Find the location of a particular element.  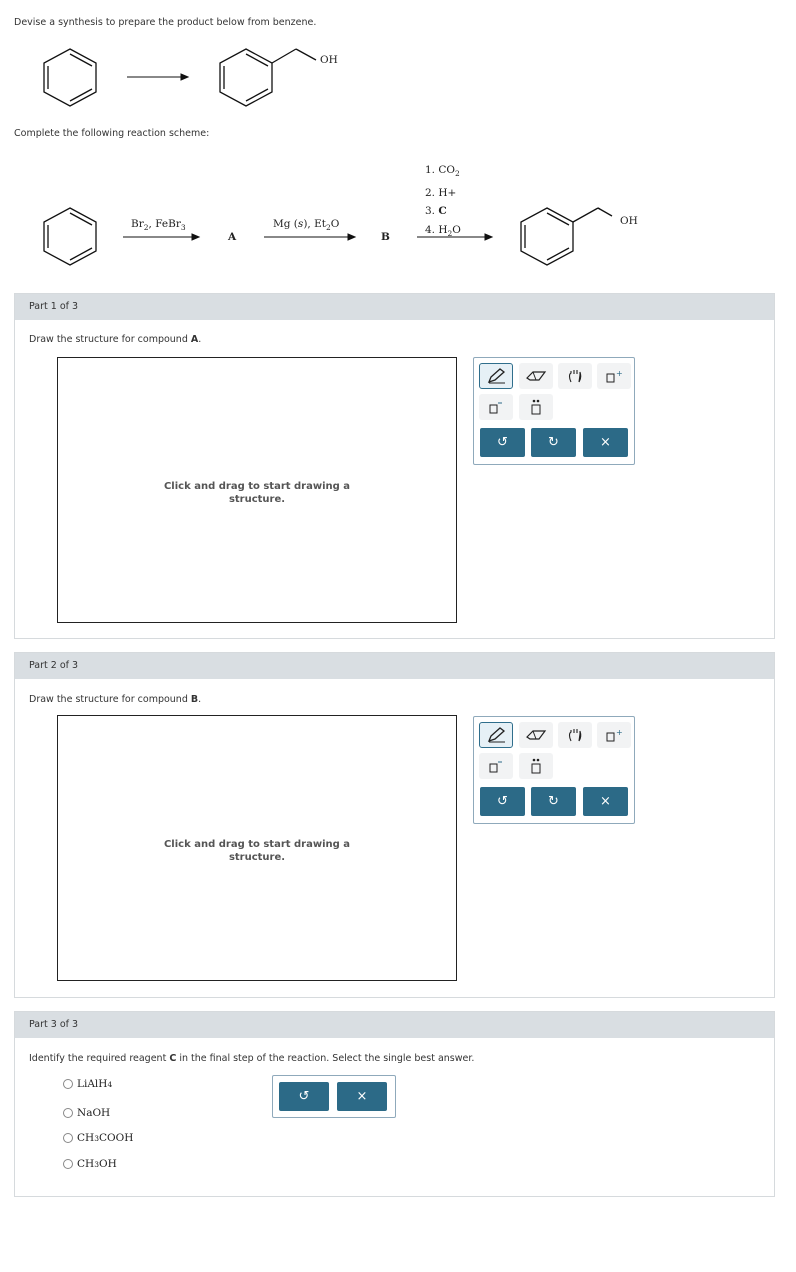

scheme-product-oh: OH is located at coordinates (629, 221).